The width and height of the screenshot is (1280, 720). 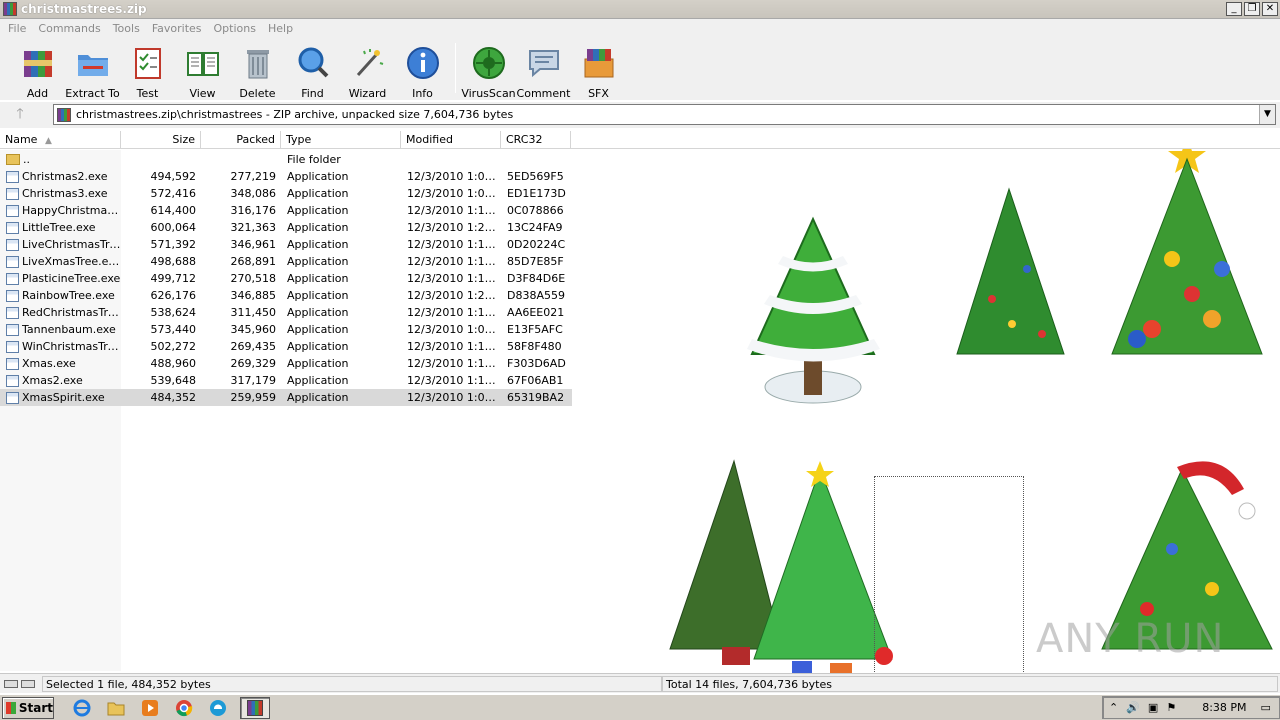 I want to click on column-header-modified: Modified, so click(x=451, y=140).